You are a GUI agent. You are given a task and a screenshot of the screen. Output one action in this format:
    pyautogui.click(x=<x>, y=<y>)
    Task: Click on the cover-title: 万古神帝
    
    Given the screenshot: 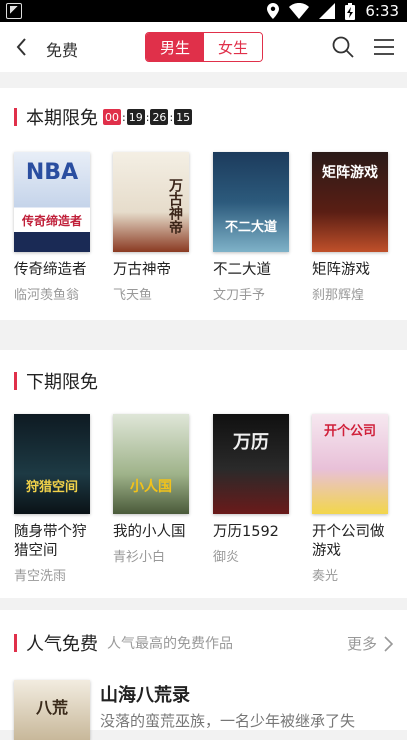 What is the action you would take?
    pyautogui.click(x=175, y=206)
    